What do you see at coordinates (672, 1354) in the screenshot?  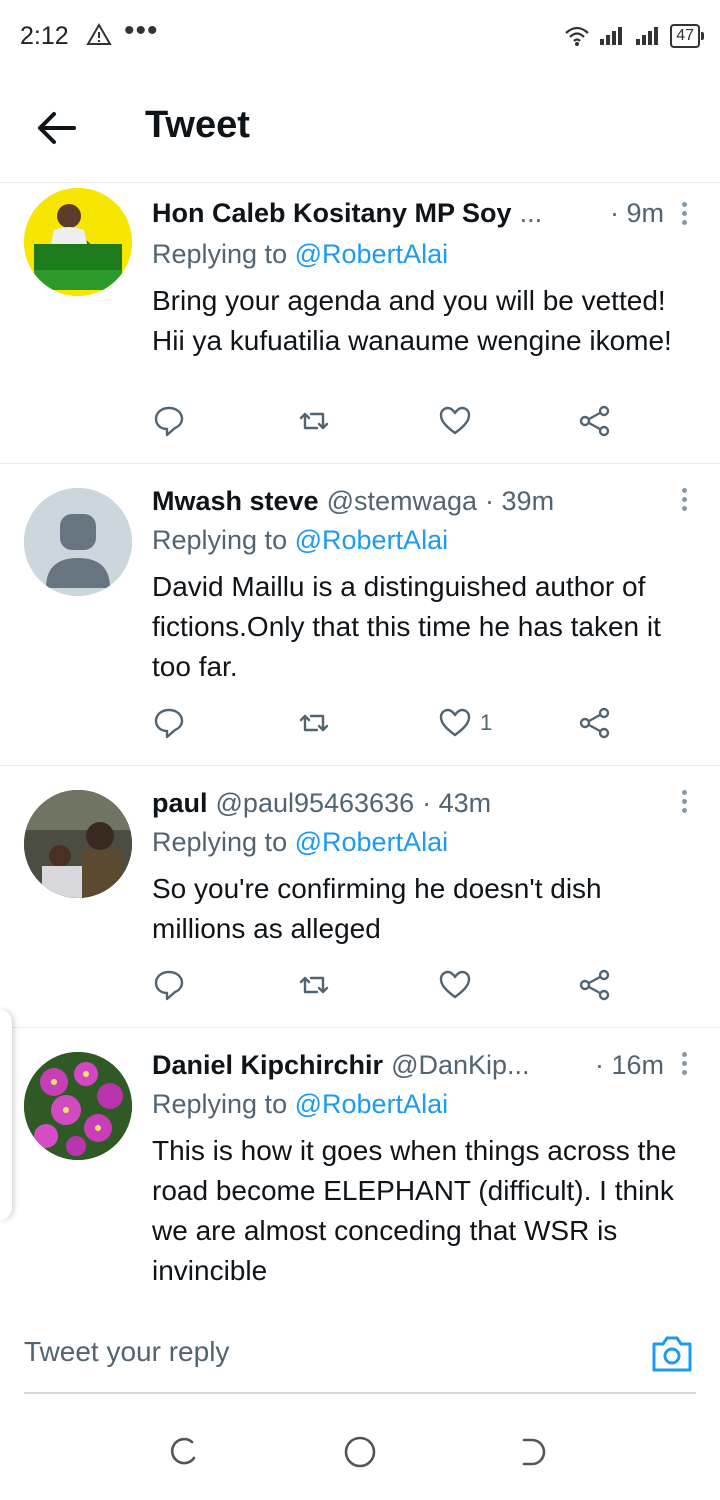 I see `camera-icon` at bounding box center [672, 1354].